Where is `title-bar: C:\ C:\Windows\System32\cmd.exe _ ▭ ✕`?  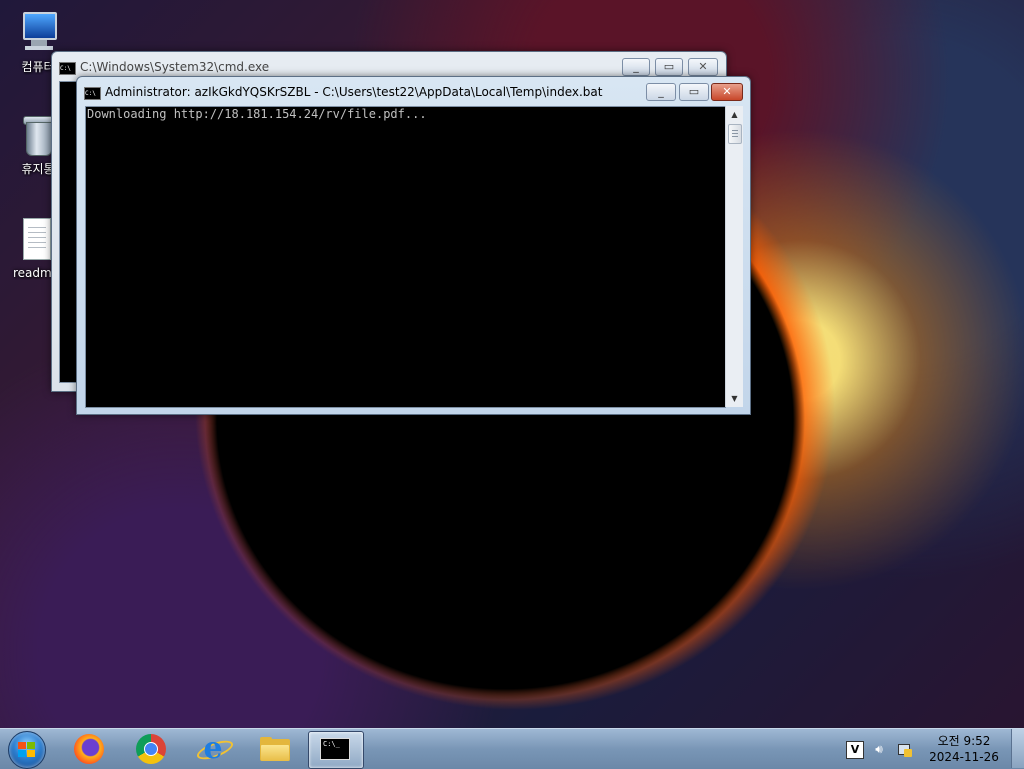
title-bar: C:\ C:\Windows\System32\cmd.exe _ ▭ ✕ is located at coordinates (389, 65).